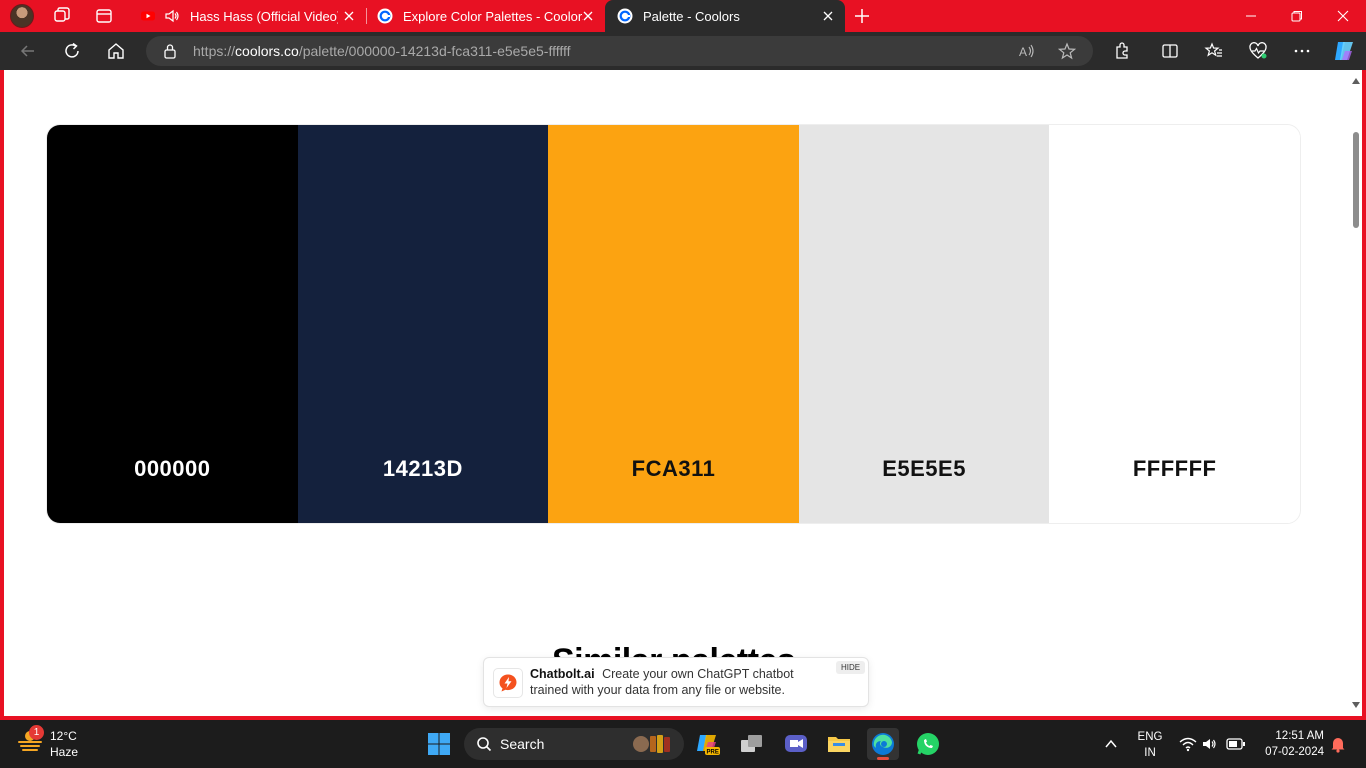 This screenshot has height=768, width=1366. I want to click on tab-palette-coolors: Palette - Coolors, so click(725, 16).